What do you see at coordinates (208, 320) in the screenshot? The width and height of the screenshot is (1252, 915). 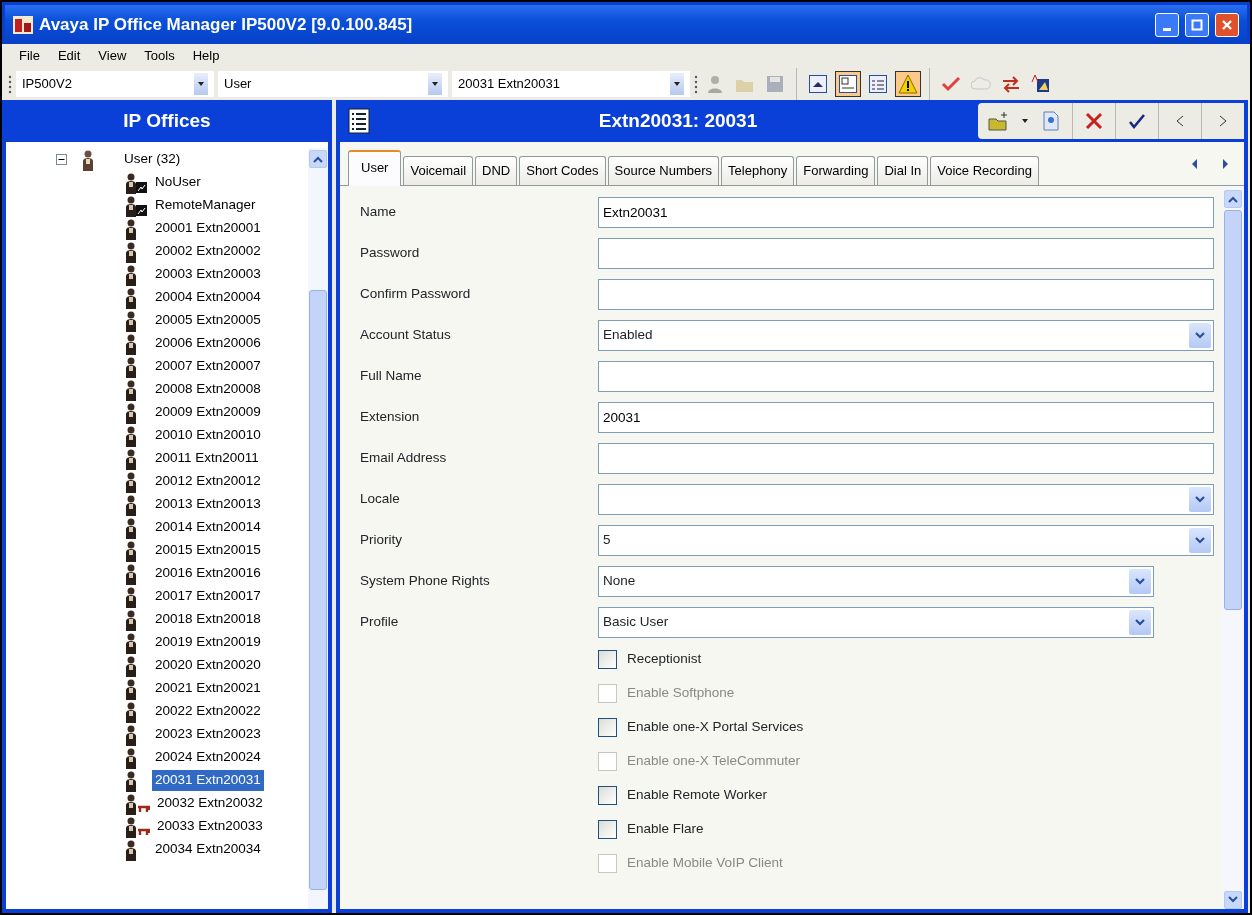 I see `tree-item: 20005 Extn20005` at bounding box center [208, 320].